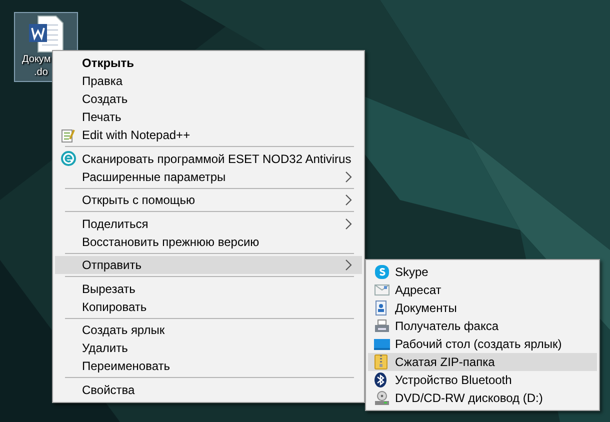 Image resolution: width=610 pixels, height=422 pixels. I want to click on menu-item: Расширенные параметры, so click(208, 177).